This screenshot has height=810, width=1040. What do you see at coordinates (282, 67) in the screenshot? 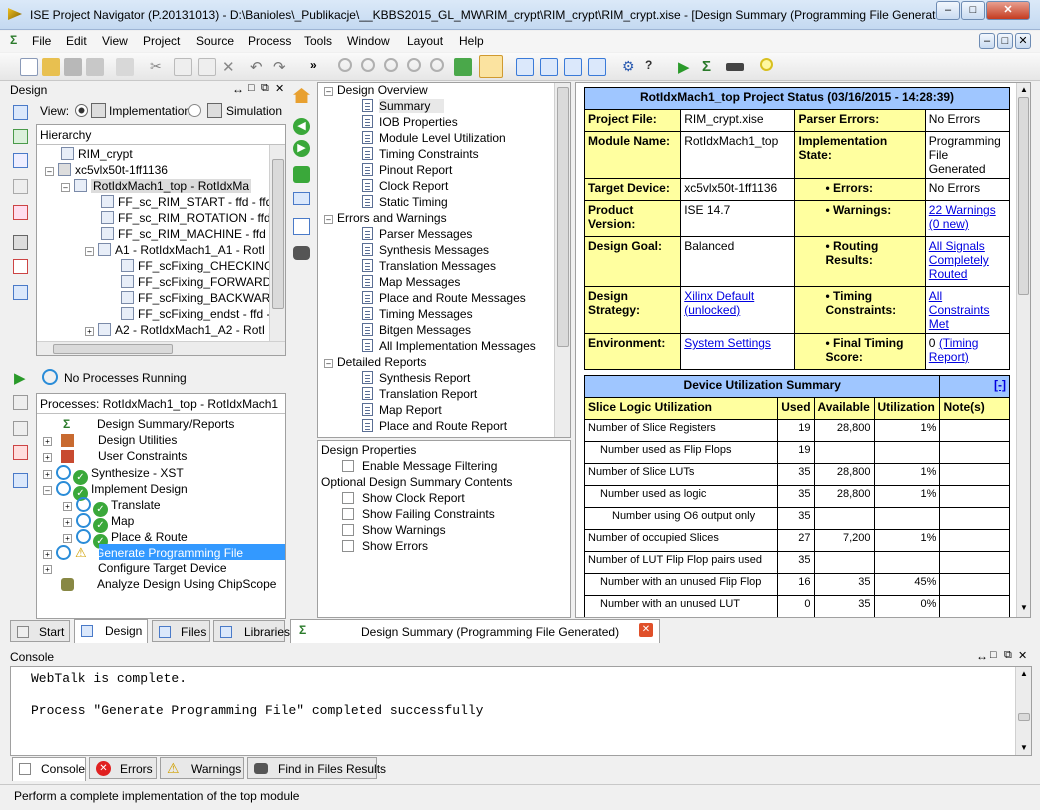
I see `redo-icon: ↷` at bounding box center [282, 67].